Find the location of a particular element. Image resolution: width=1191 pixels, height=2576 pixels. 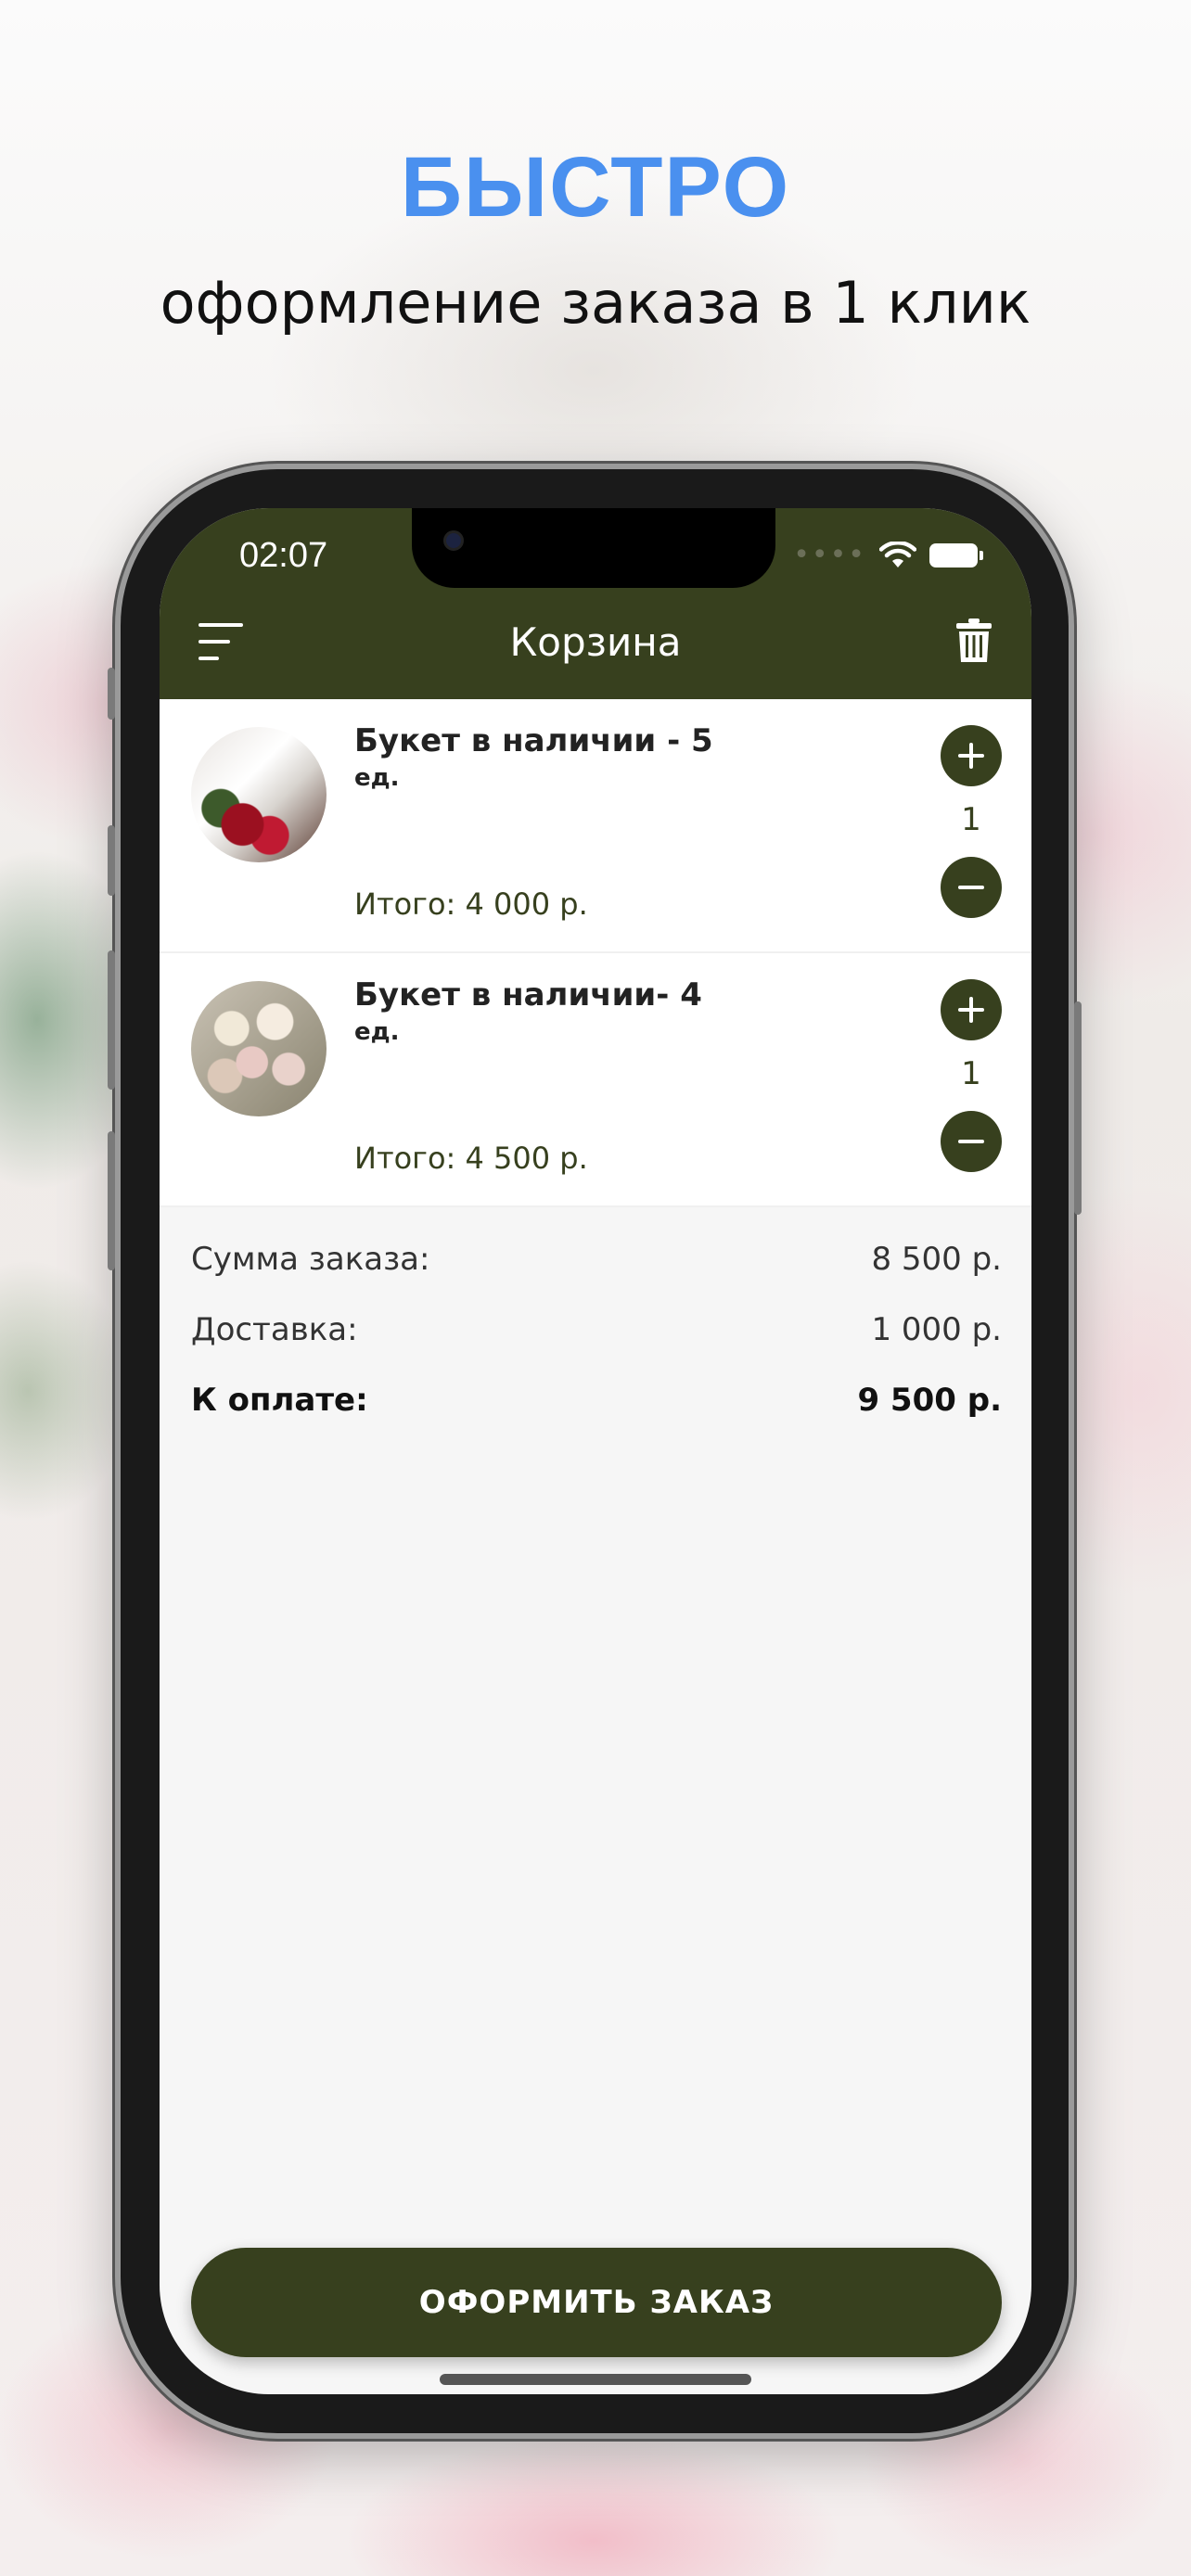

app-header: 02:07 •••• Корзина is located at coordinates (595, 603).